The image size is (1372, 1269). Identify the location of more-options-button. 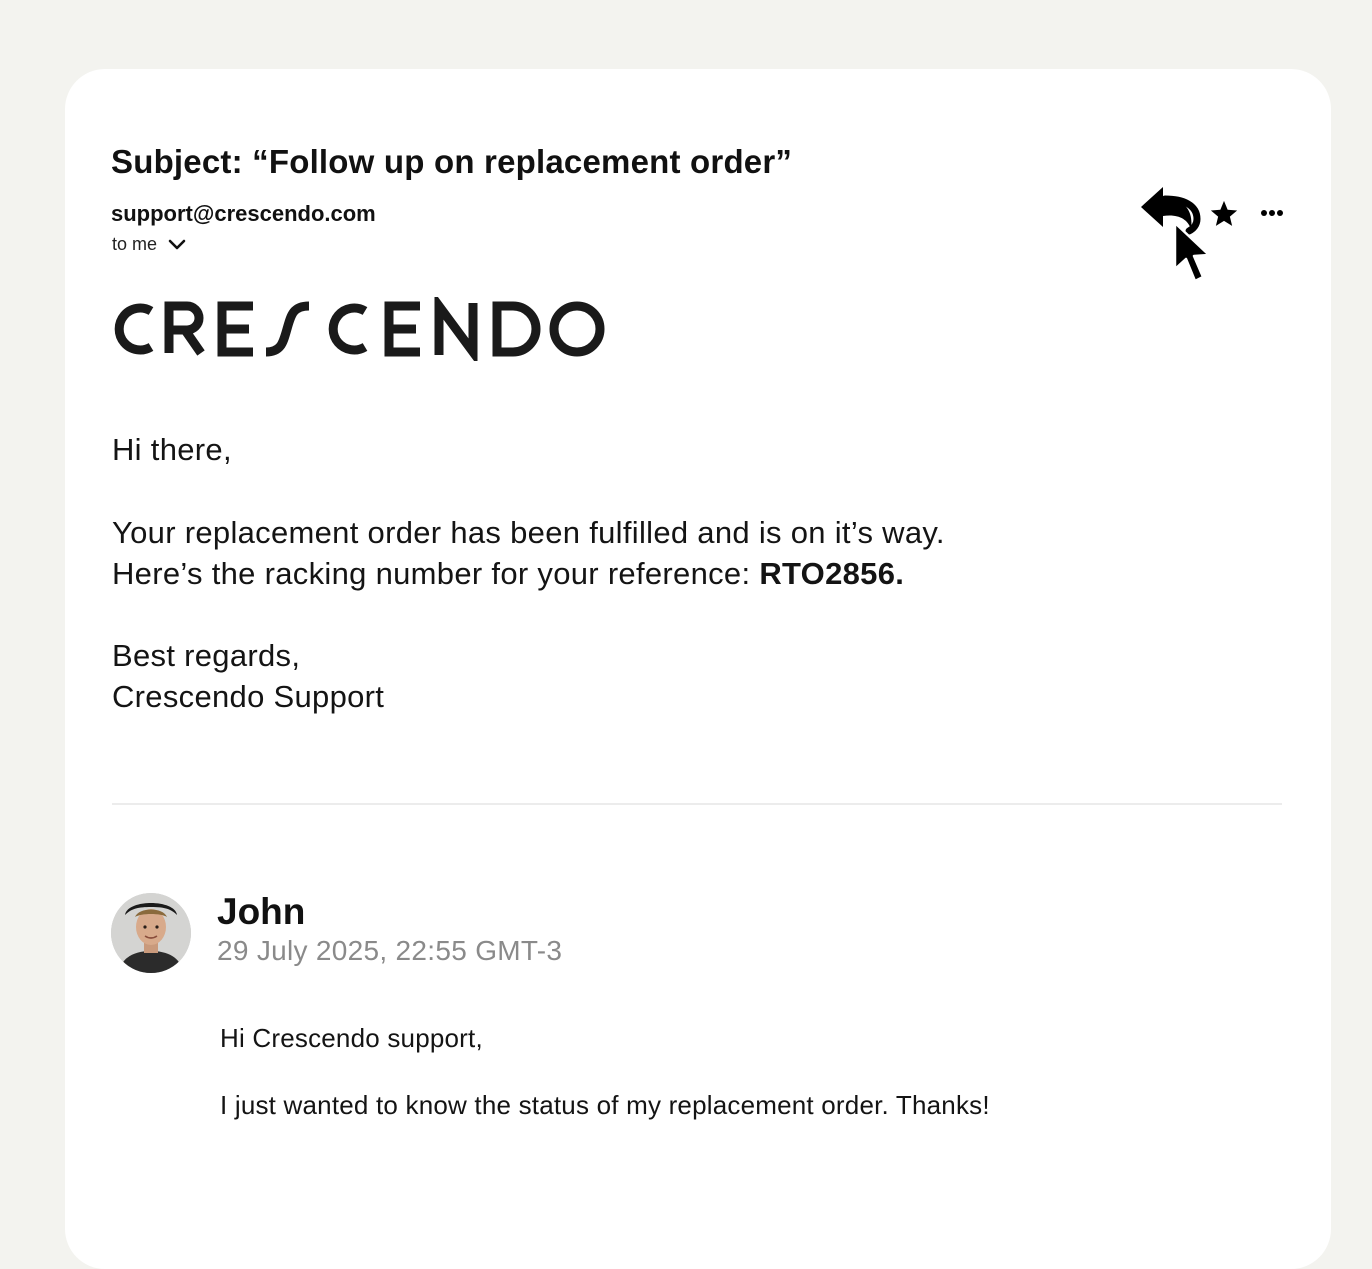
(1274, 213).